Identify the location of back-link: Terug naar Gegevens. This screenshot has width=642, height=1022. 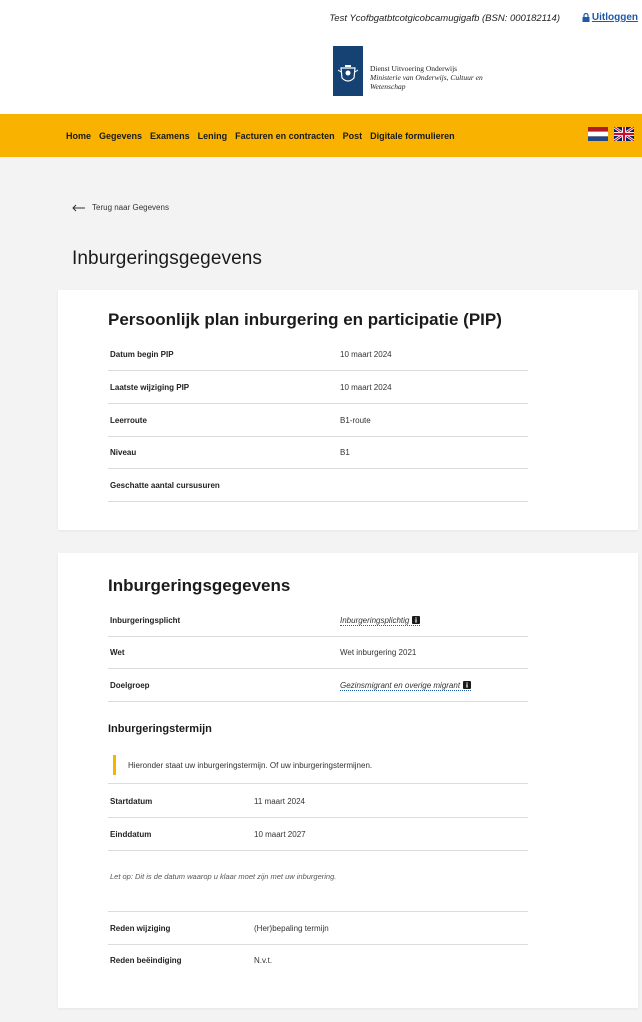
(120, 207).